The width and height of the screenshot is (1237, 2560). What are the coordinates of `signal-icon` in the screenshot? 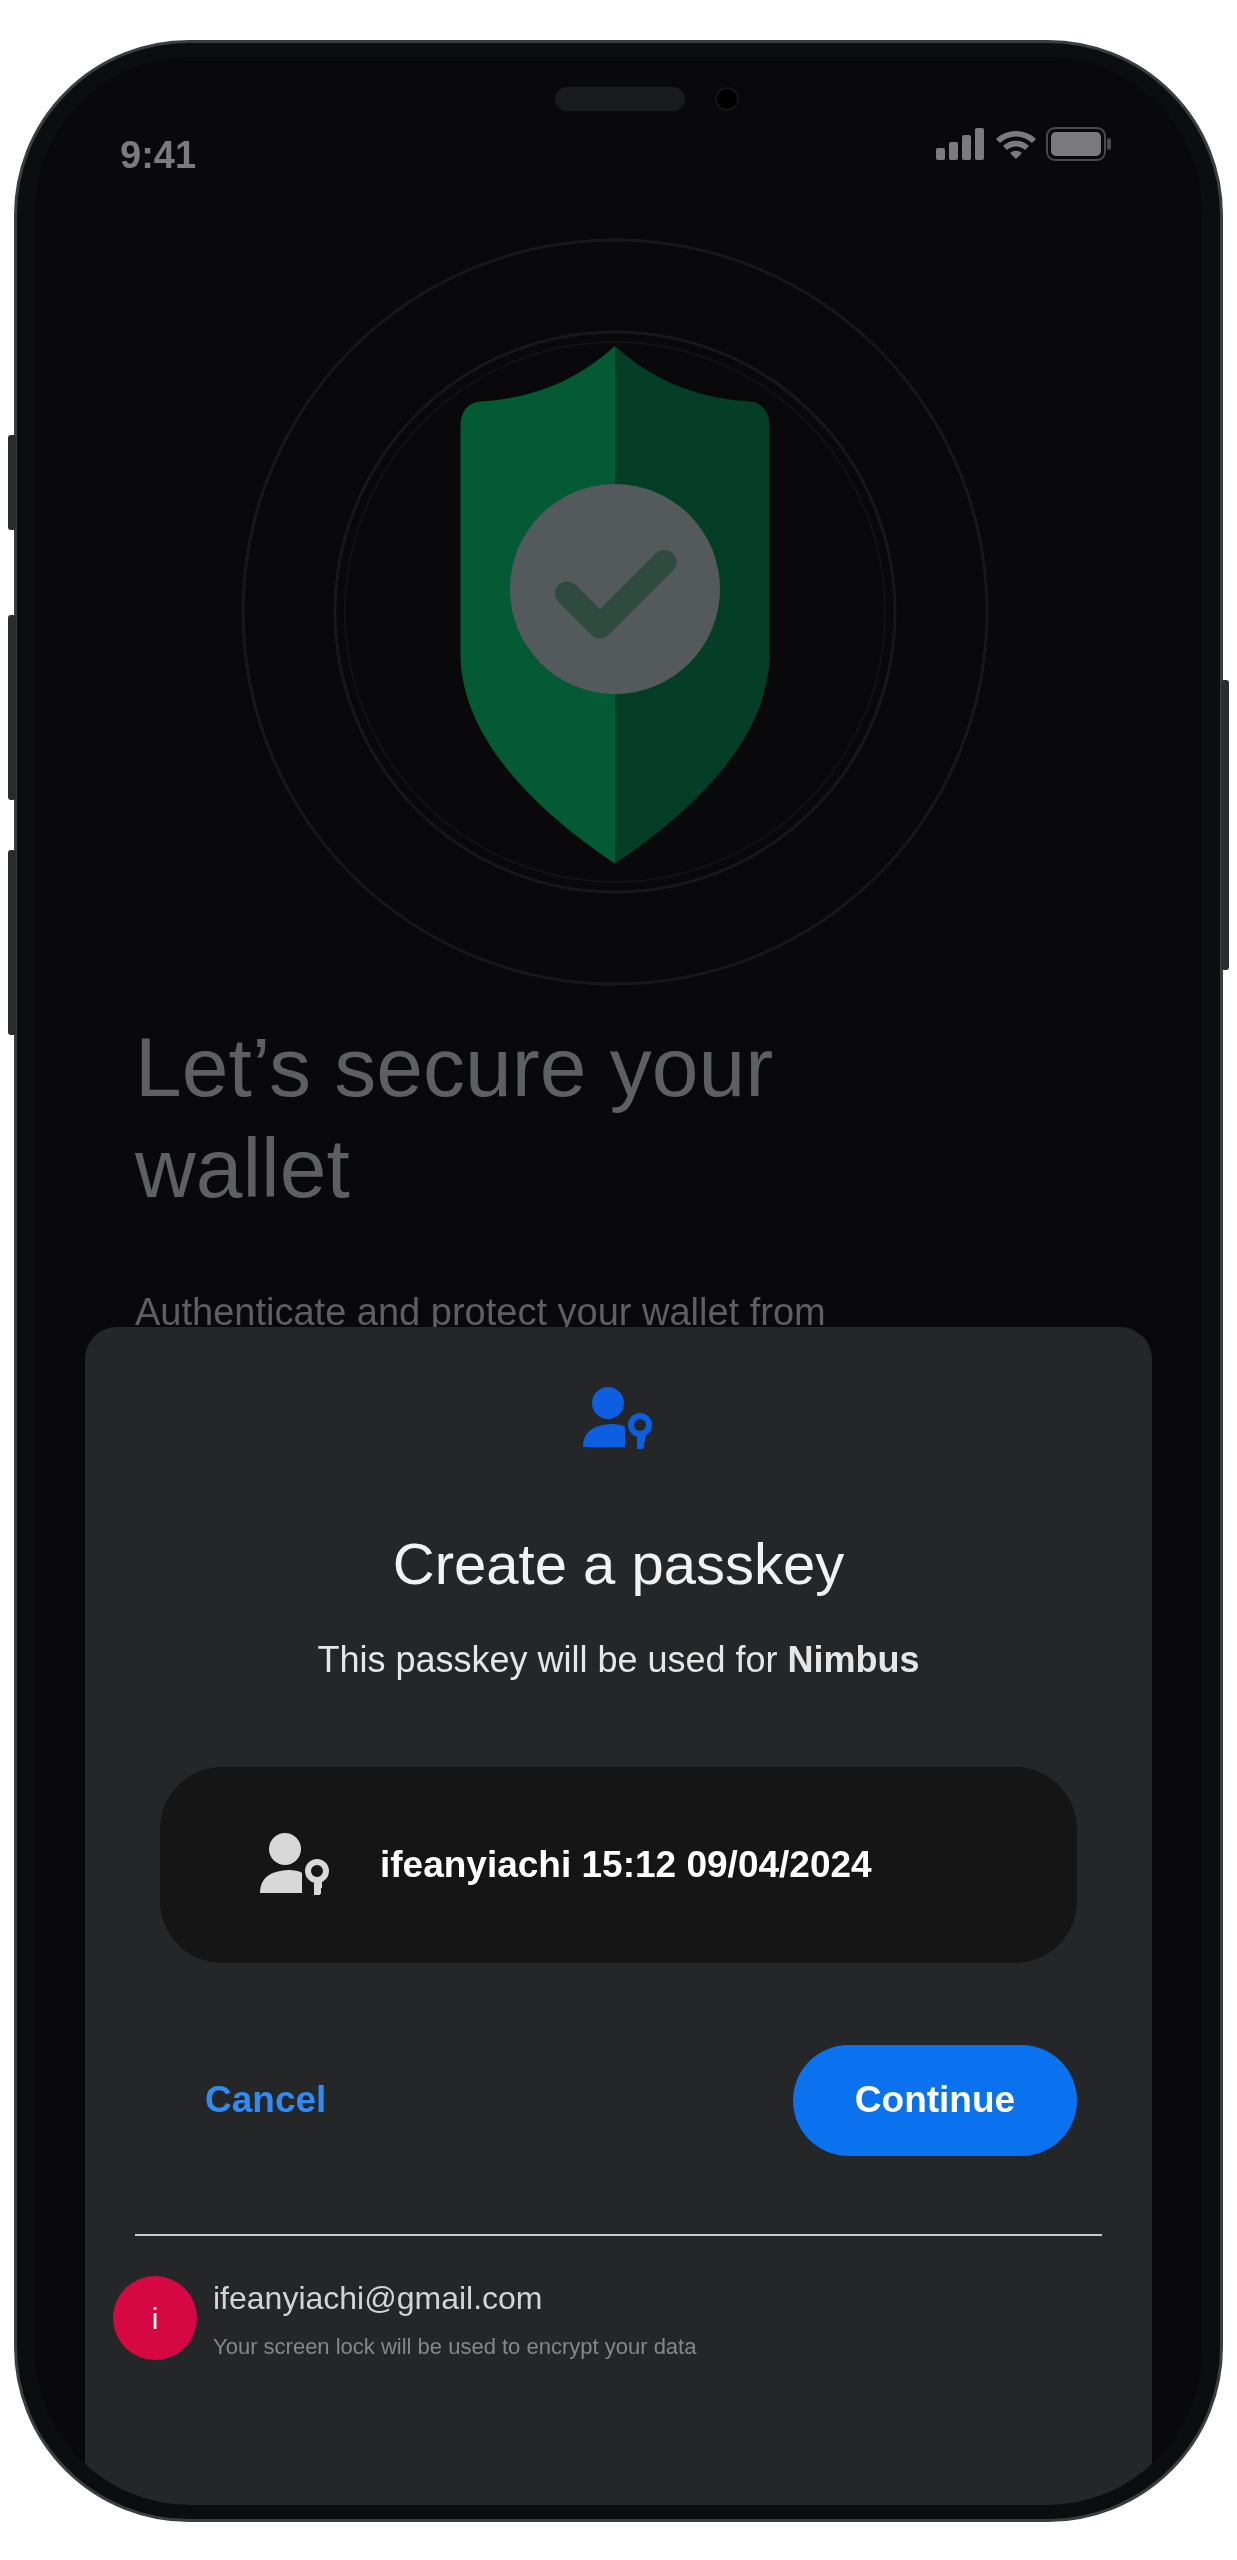 It's located at (961, 144).